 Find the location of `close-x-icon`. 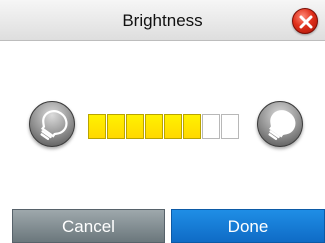

close-x-icon is located at coordinates (306, 22).